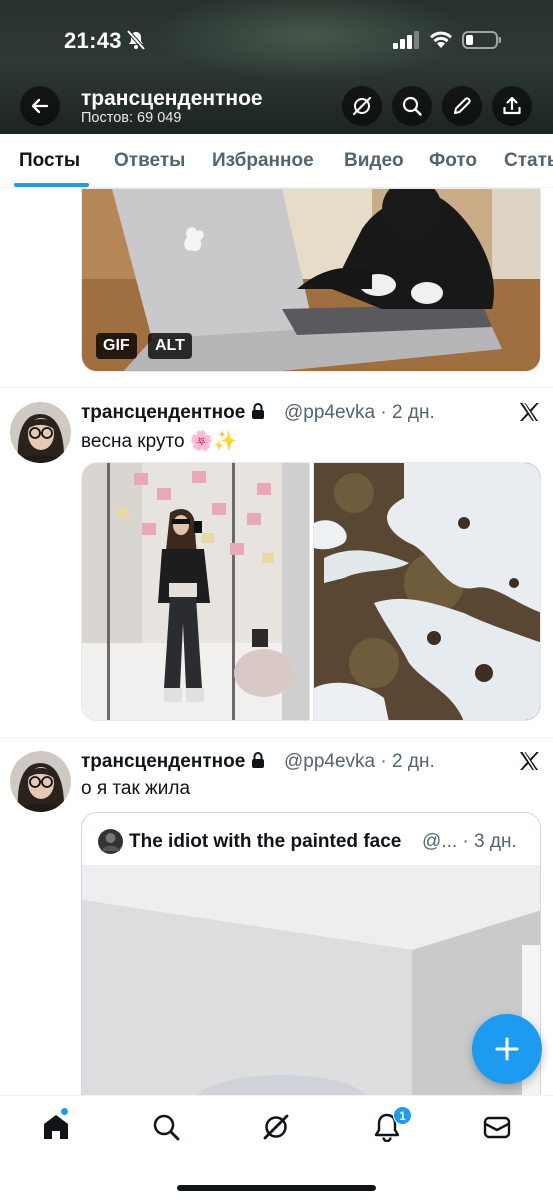  What do you see at coordinates (136, 788) in the screenshot?
I see `post-text: о я так жила` at bounding box center [136, 788].